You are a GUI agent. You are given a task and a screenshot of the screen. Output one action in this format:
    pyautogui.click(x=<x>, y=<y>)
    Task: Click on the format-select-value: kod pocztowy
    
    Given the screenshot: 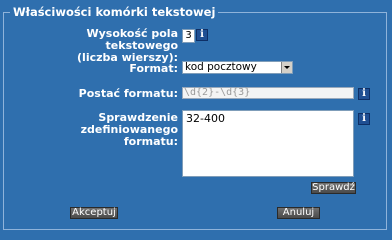 What is the action you would take?
    pyautogui.click(x=221, y=67)
    